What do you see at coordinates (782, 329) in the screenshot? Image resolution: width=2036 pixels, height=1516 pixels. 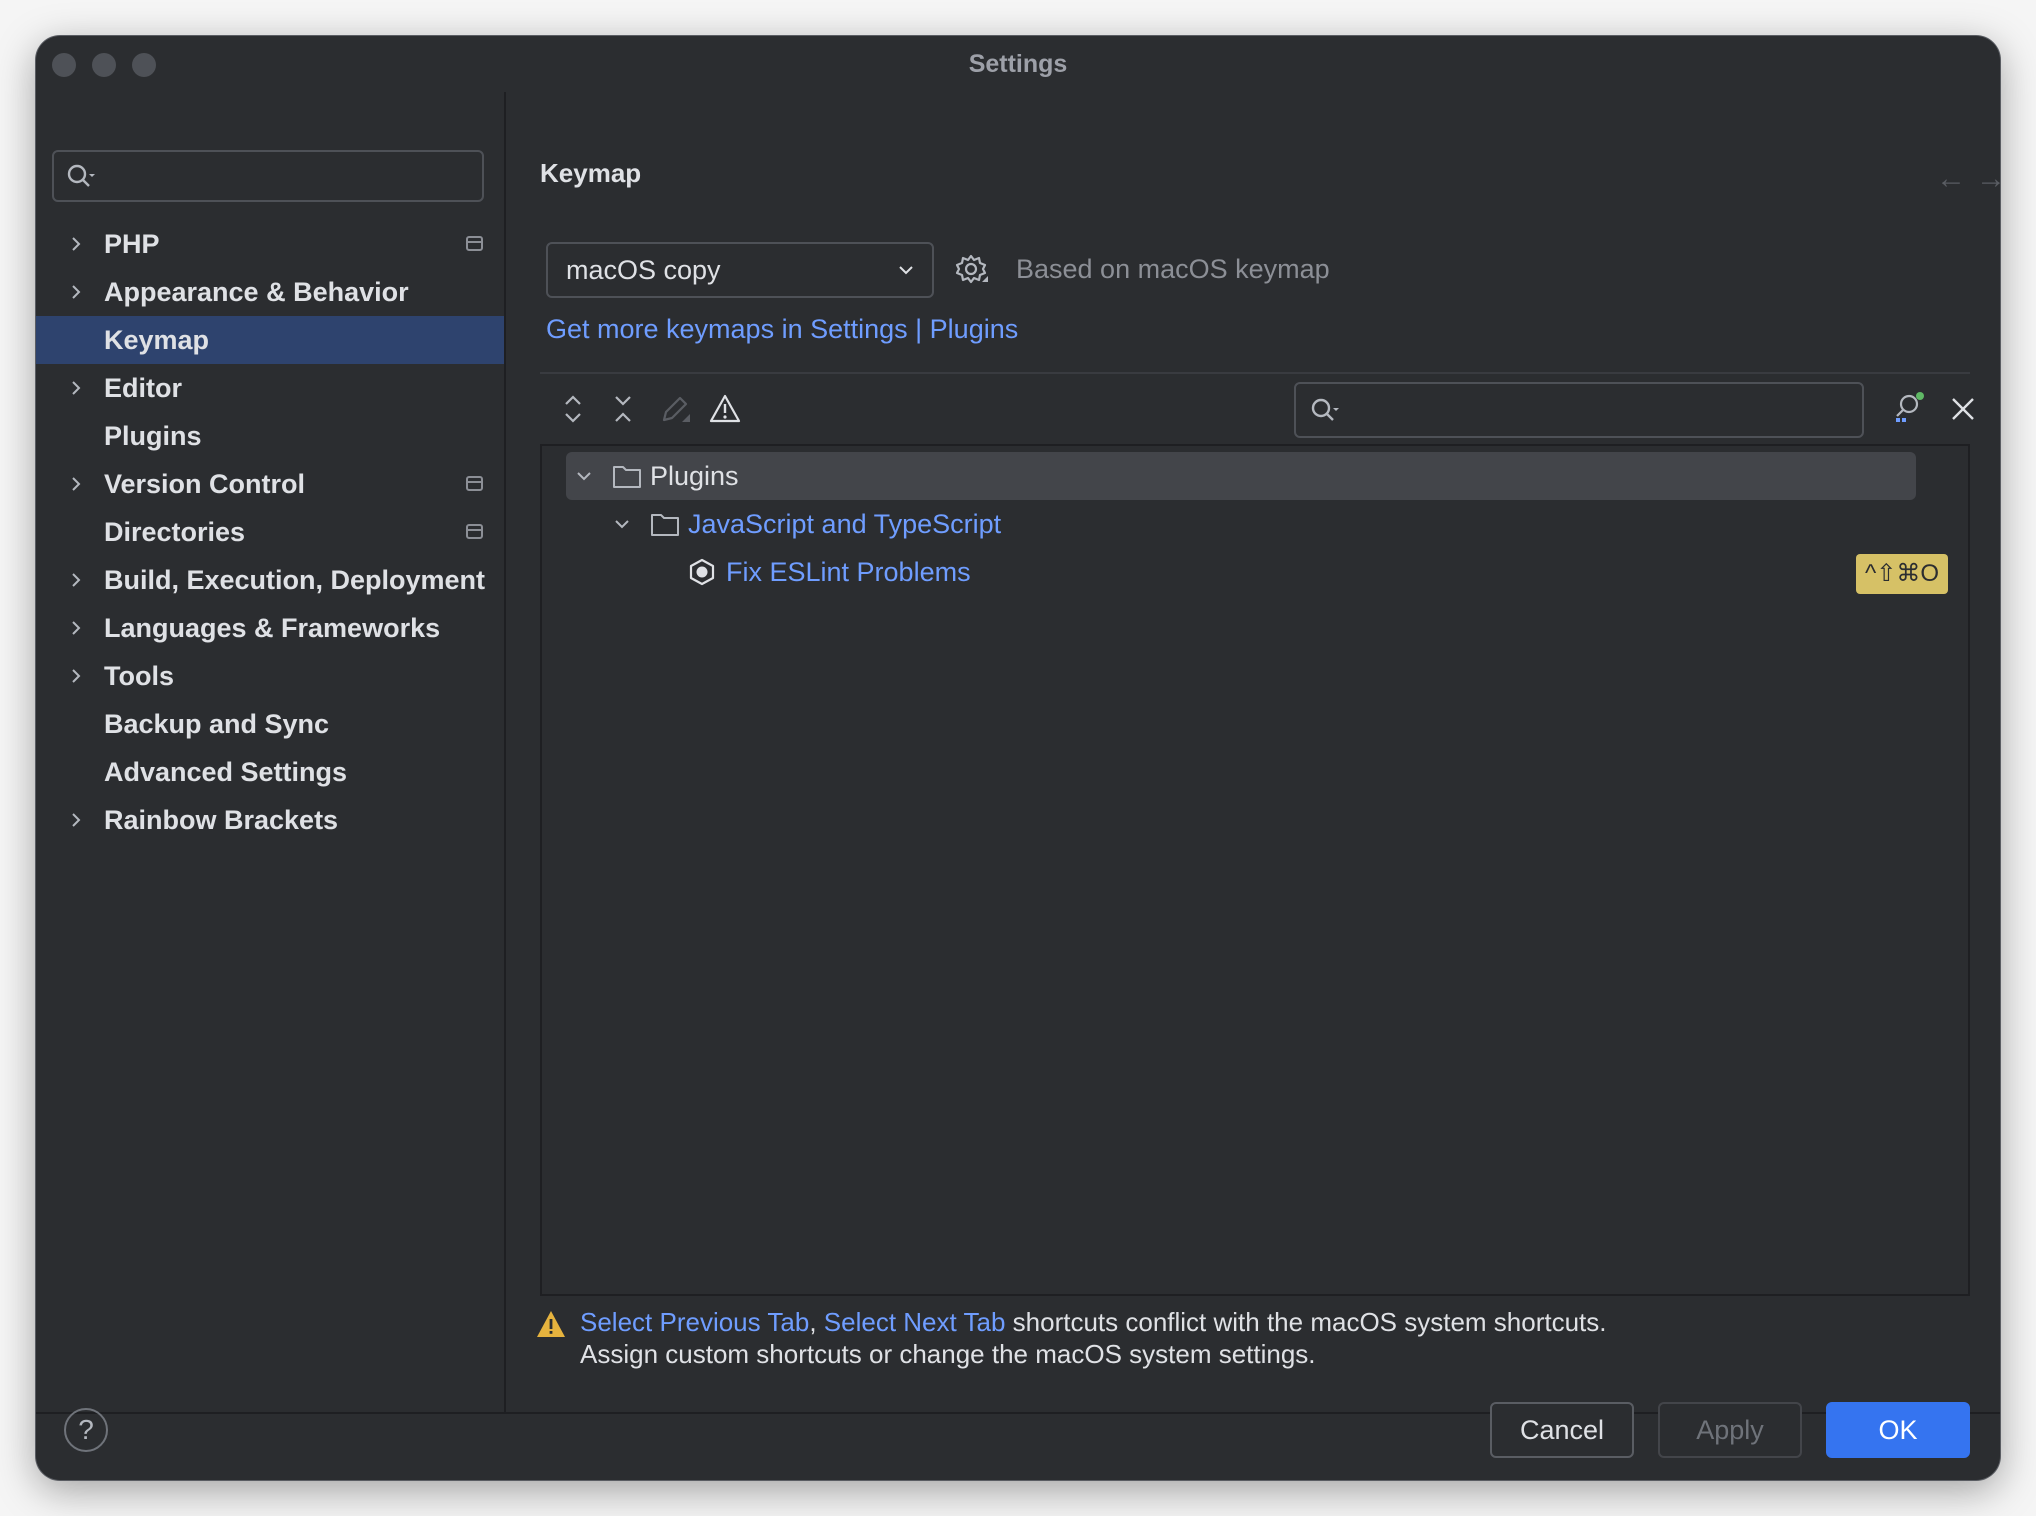 I see `get-more-keymaps-link: Get more keymaps in Settings | Plugins` at bounding box center [782, 329].